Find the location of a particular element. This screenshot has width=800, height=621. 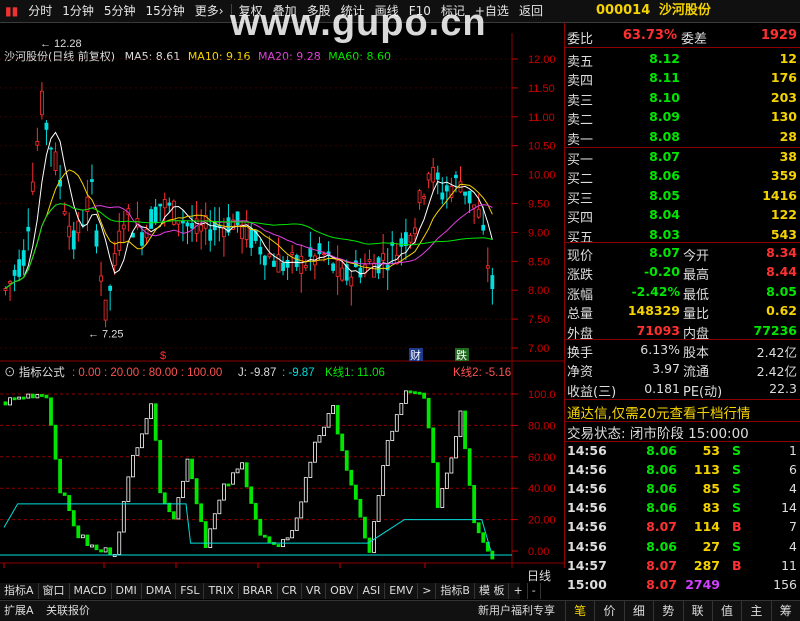

detail-tab: 值 is located at coordinates (726, 611).